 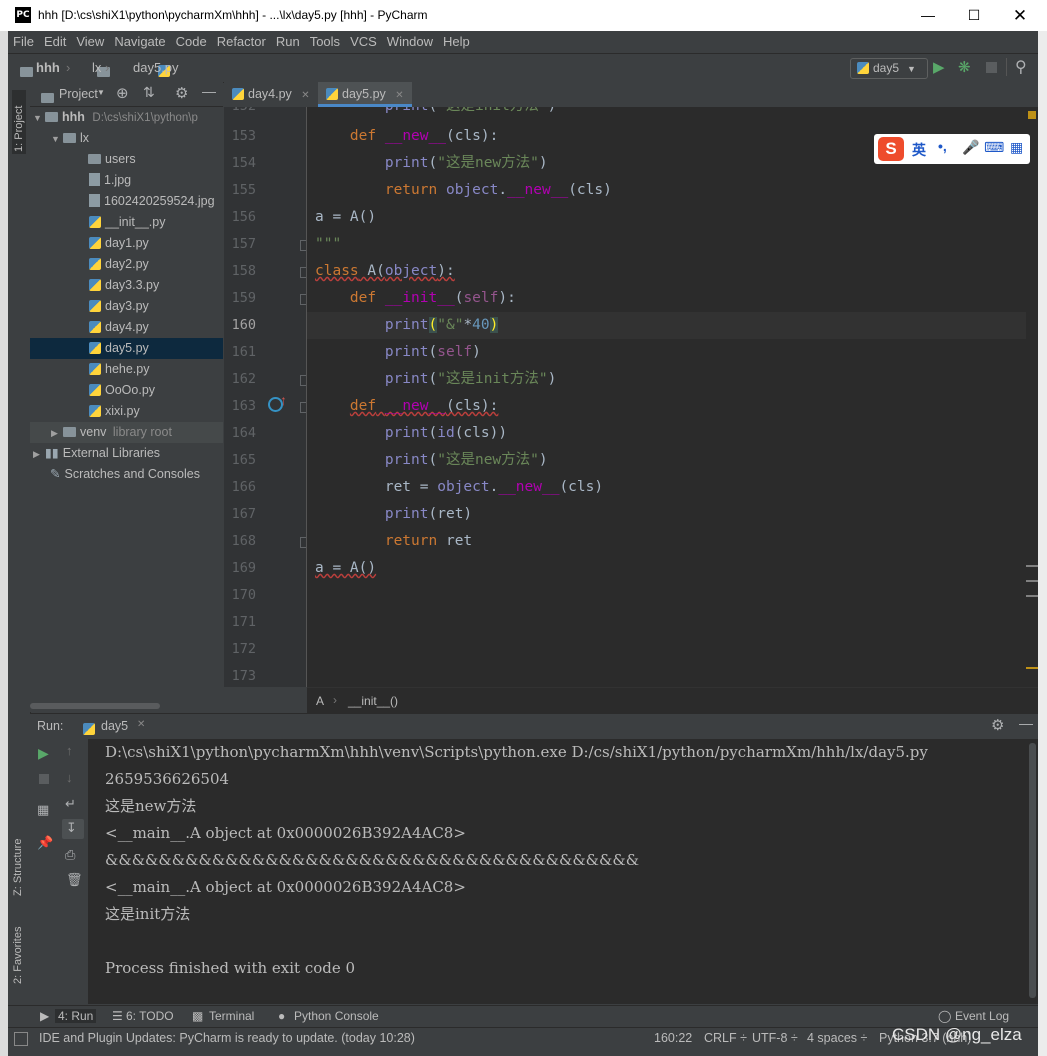 What do you see at coordinates (101, 92) in the screenshot?
I see `chevron-down-icon: ▼` at bounding box center [101, 92].